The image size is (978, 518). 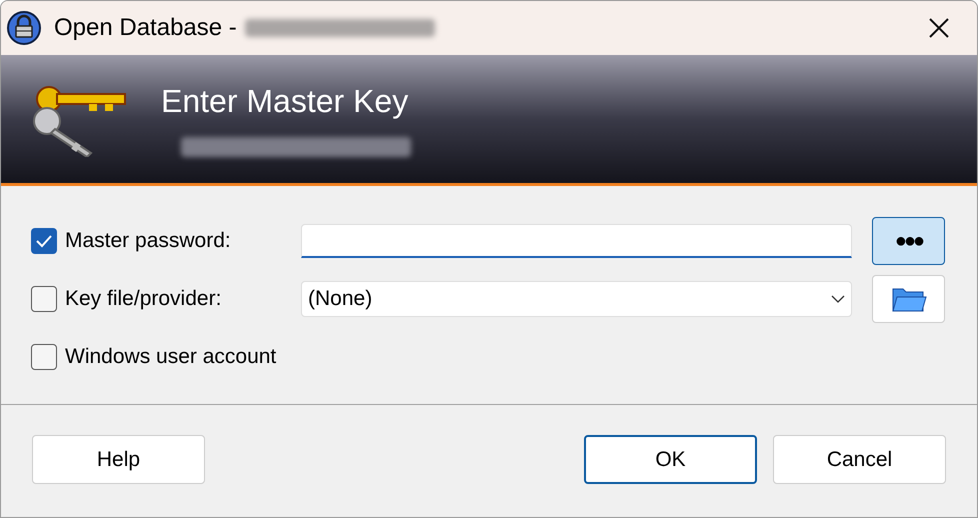 What do you see at coordinates (24, 28) in the screenshot?
I see `lock-icon` at bounding box center [24, 28].